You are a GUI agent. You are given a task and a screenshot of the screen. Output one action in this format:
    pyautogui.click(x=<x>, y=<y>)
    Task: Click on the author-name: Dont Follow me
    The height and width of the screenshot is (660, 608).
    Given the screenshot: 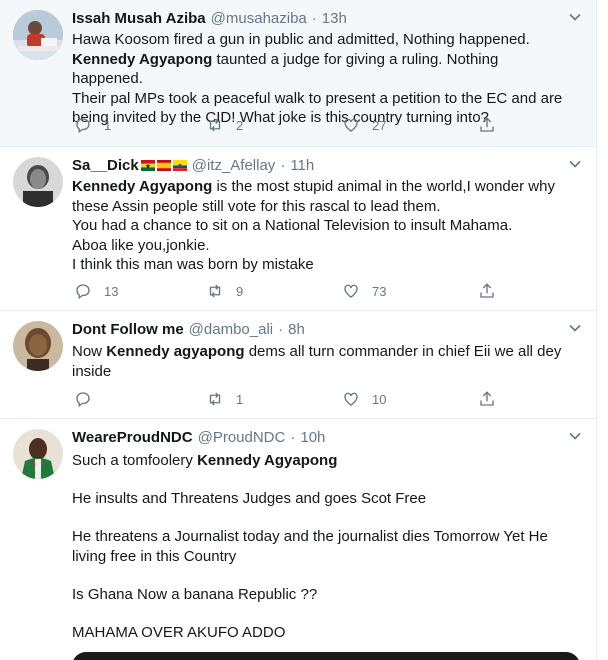 What is the action you would take?
    pyautogui.click(x=128, y=329)
    